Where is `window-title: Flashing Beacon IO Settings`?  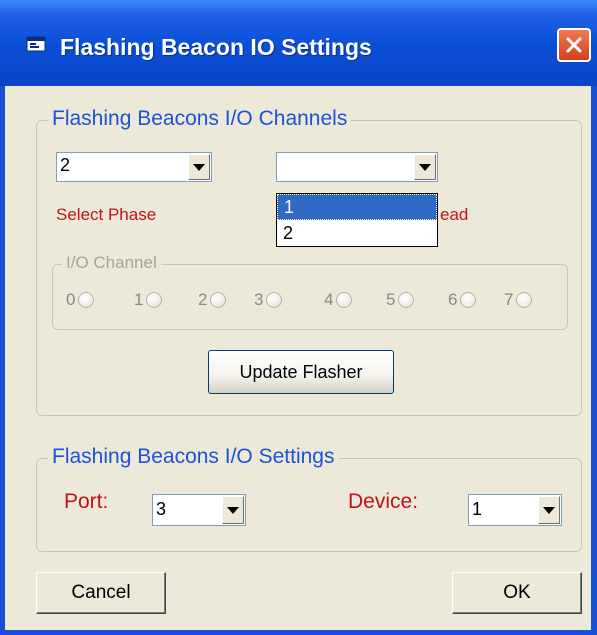 window-title: Flashing Beacon IO Settings is located at coordinates (216, 47).